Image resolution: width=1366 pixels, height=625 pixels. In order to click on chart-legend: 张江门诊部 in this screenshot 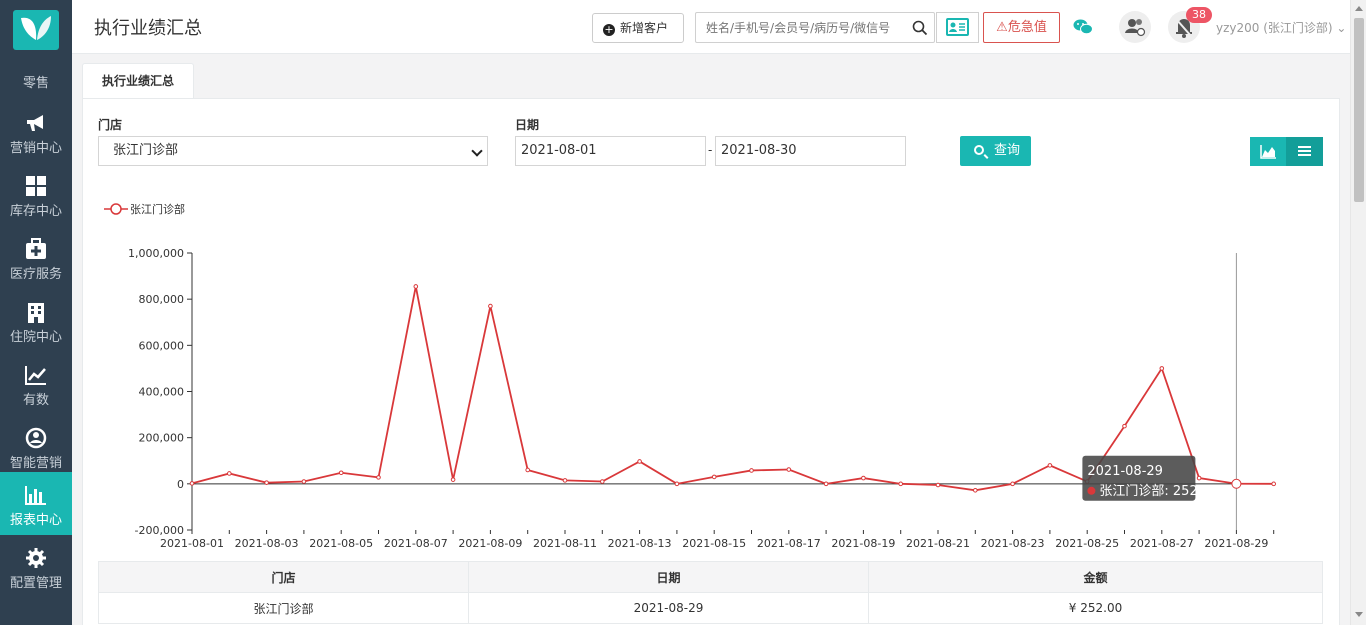, I will do `click(144, 209)`.